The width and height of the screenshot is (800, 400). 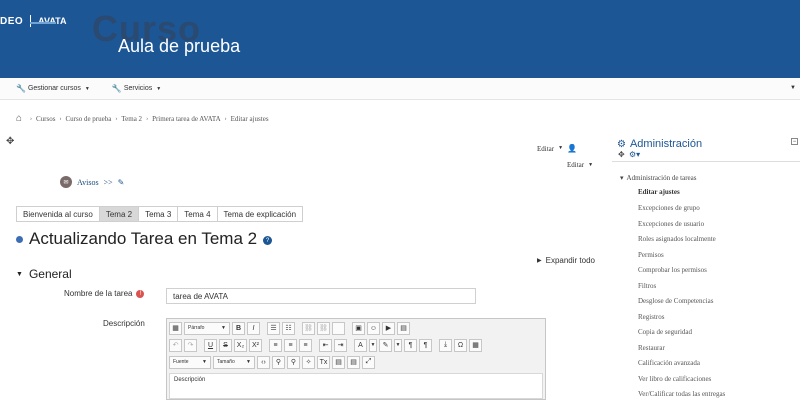 What do you see at coordinates (253, 328) in the screenshot?
I see `italic-icon: I` at bounding box center [253, 328].